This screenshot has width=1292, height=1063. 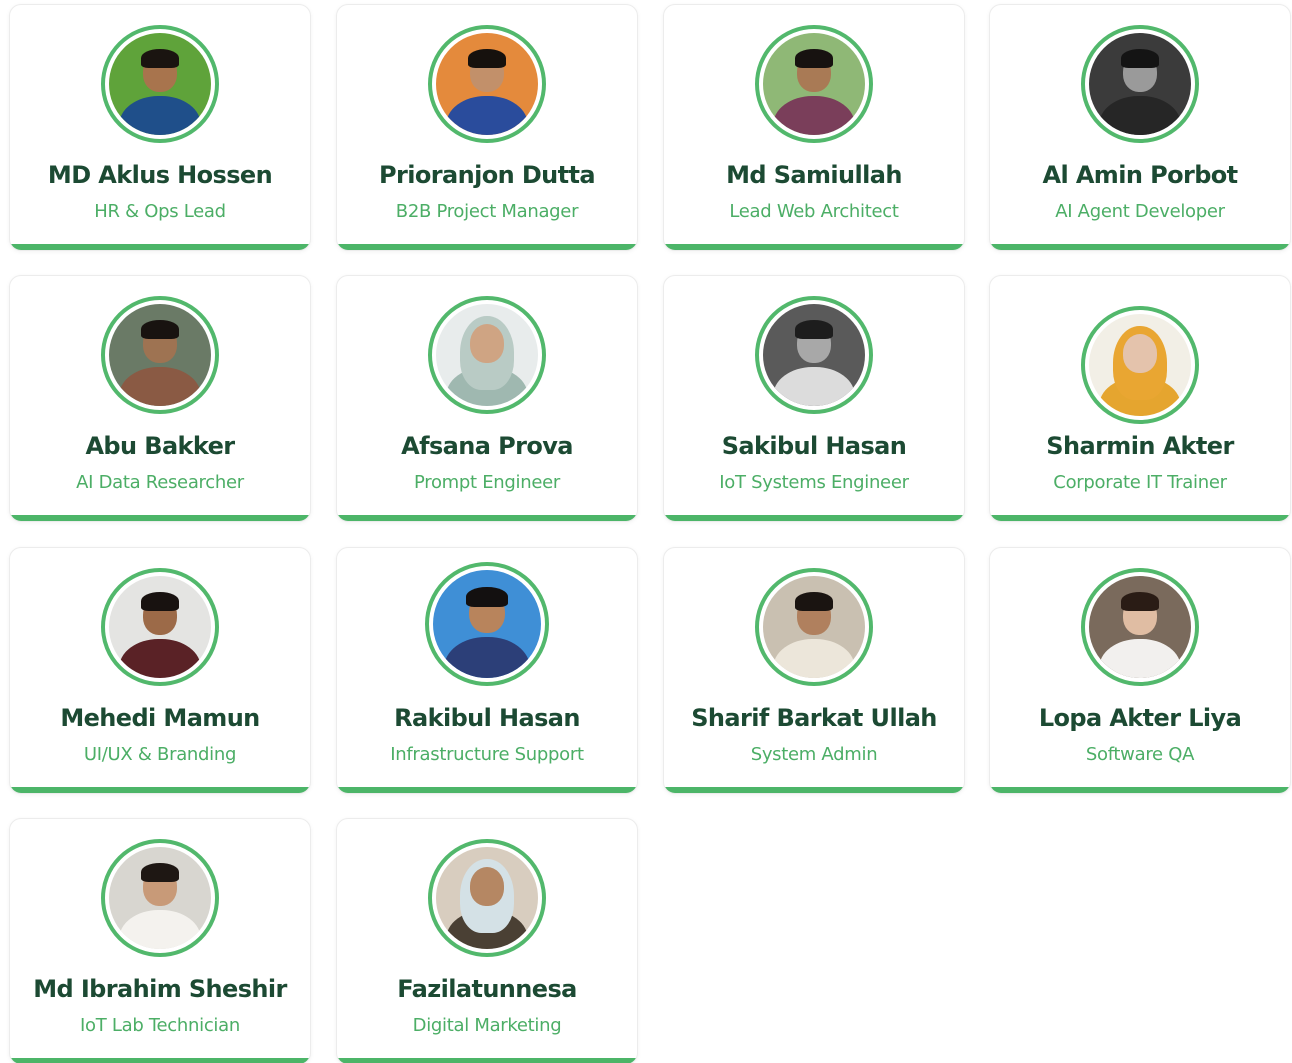 I want to click on team-card: Md Samiullah Lead Web Architect, so click(x=814, y=127).